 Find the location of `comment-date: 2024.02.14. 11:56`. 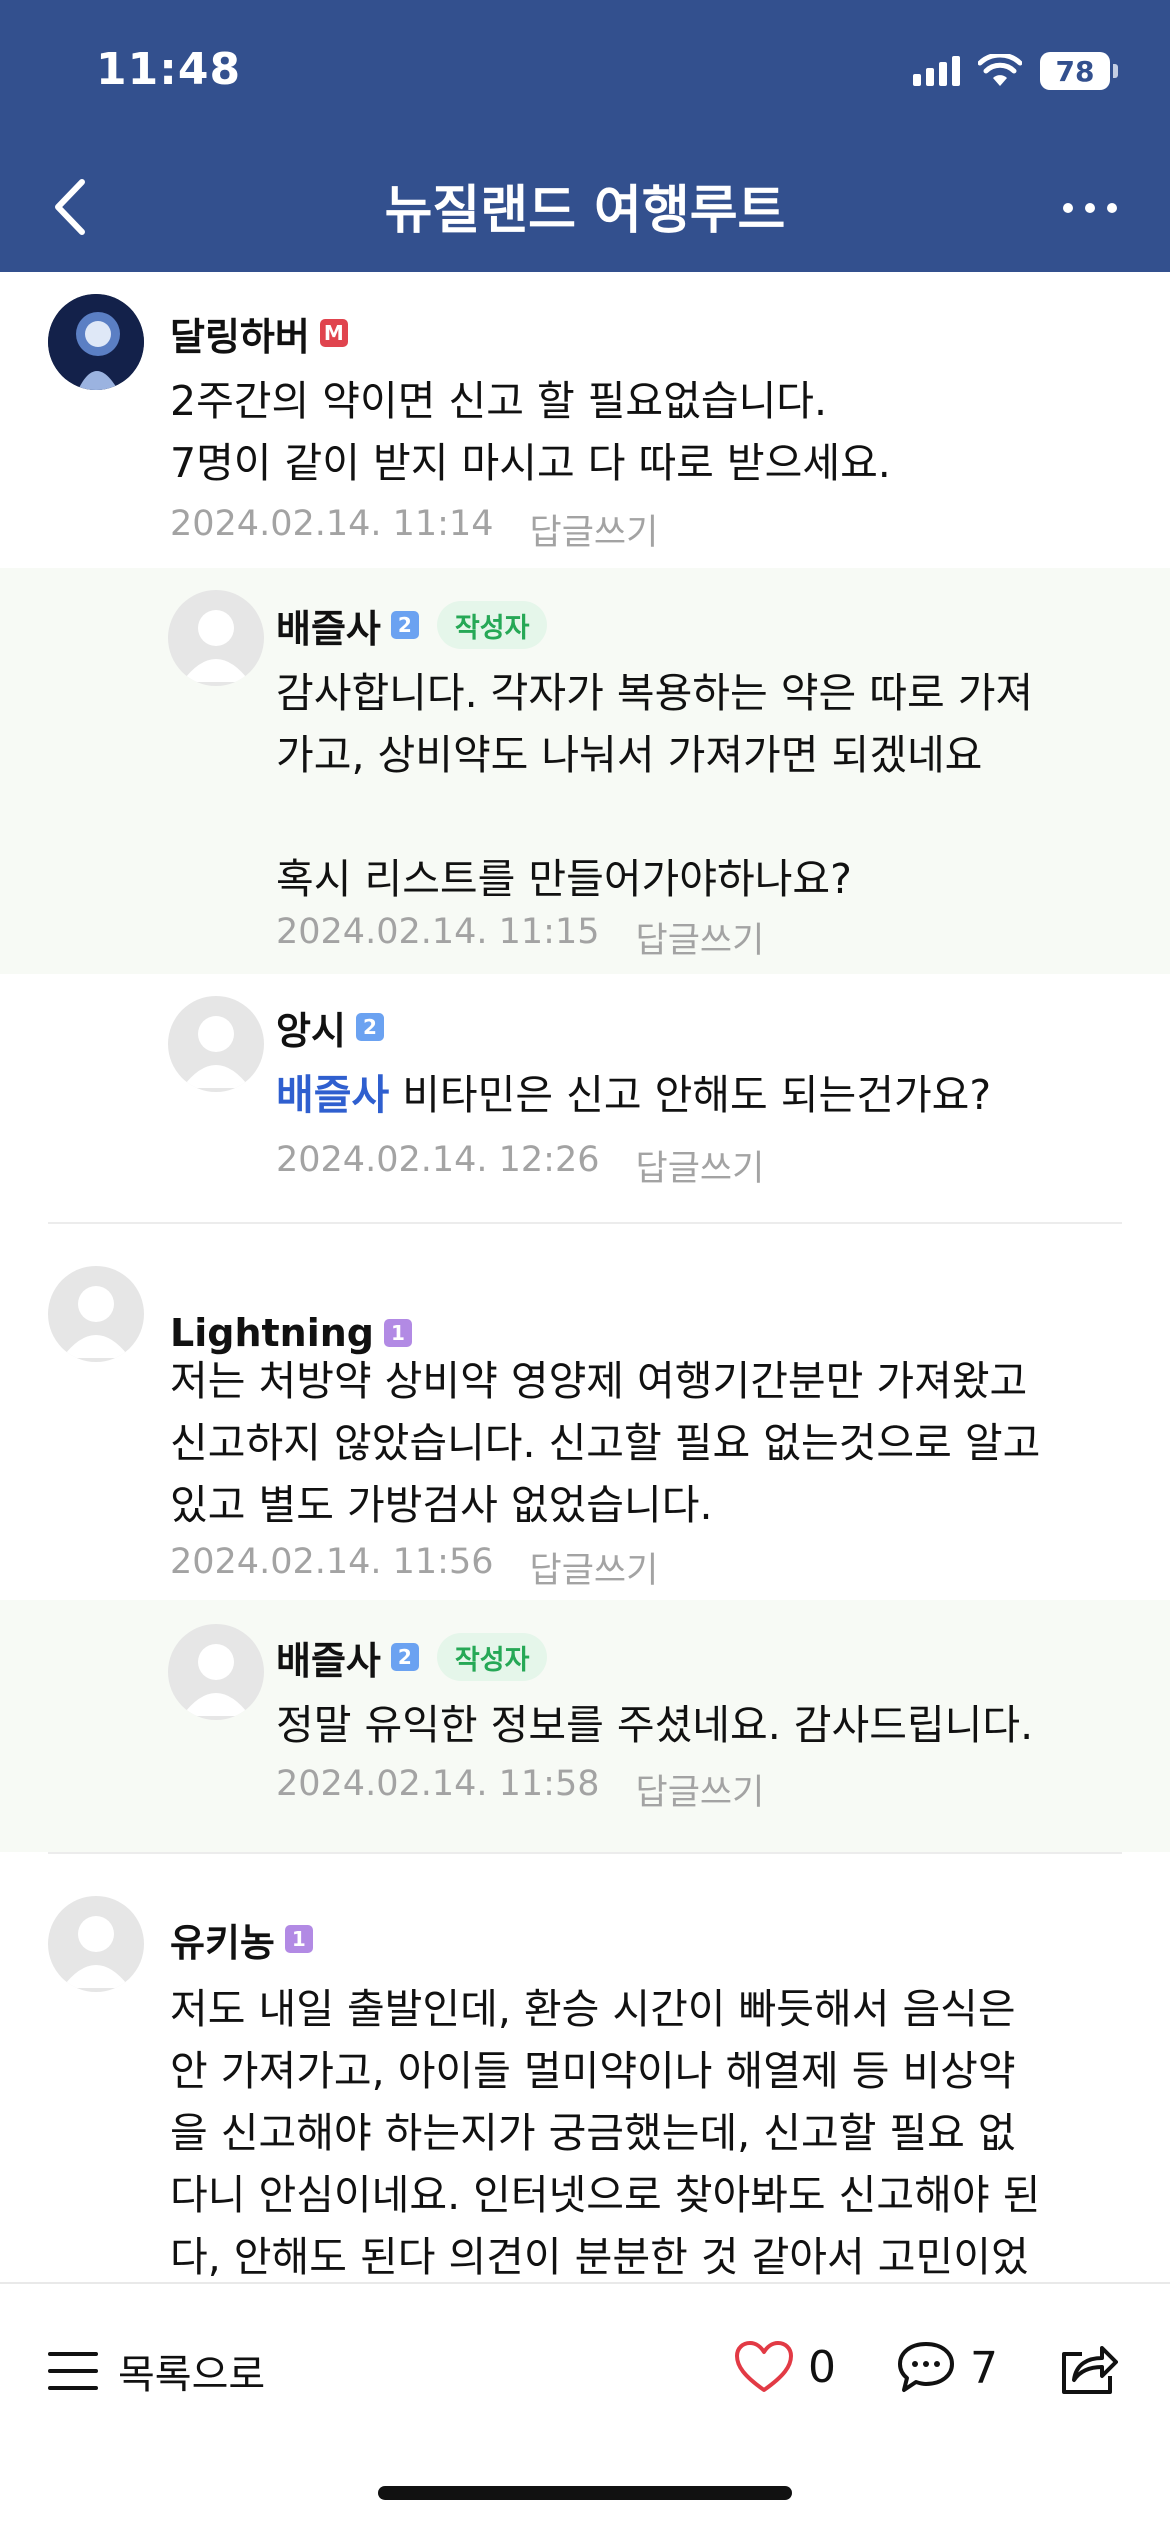

comment-date: 2024.02.14. 11:56 is located at coordinates (332, 1562).